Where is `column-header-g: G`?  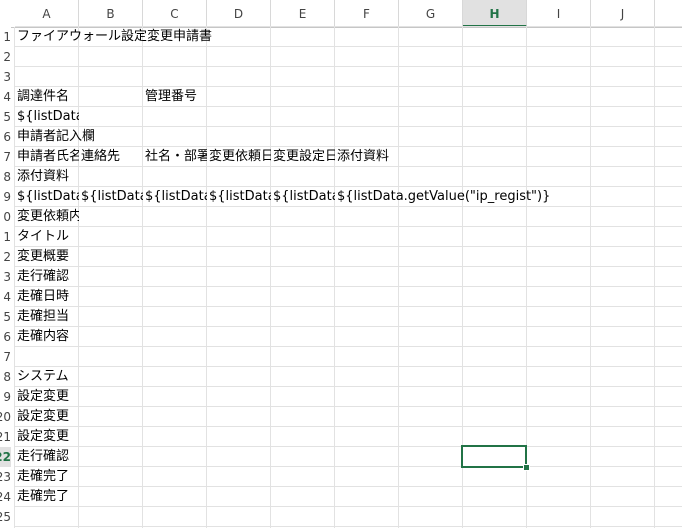
column-header-g: G is located at coordinates (431, 13).